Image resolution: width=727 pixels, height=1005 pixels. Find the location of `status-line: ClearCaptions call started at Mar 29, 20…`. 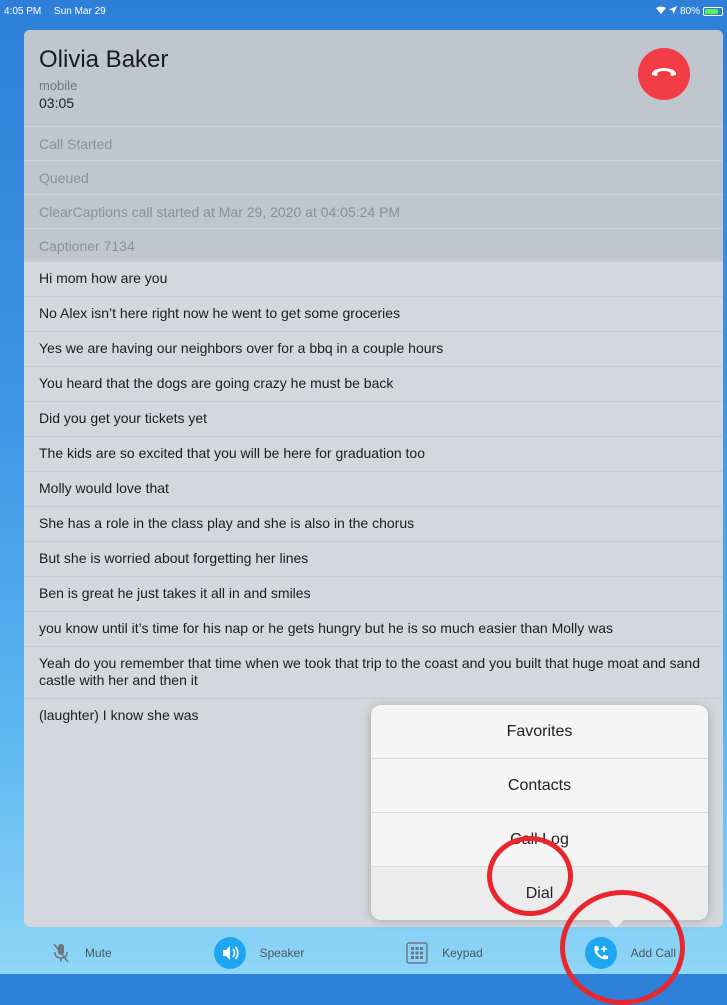

status-line: ClearCaptions call started at Mar 29, 20… is located at coordinates (373, 211).